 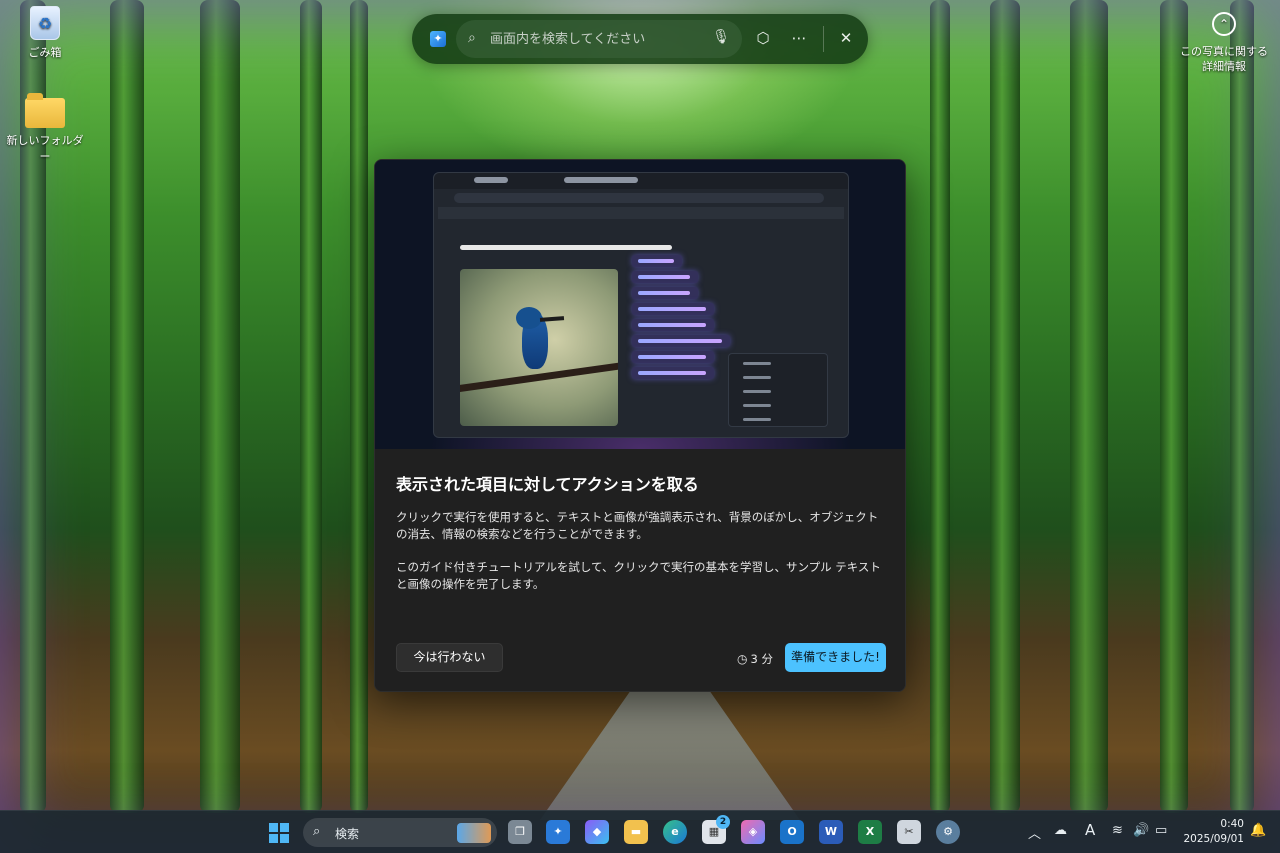 I want to click on photo-info-label: この写真に関する詳細情報, so click(x=1224, y=59).